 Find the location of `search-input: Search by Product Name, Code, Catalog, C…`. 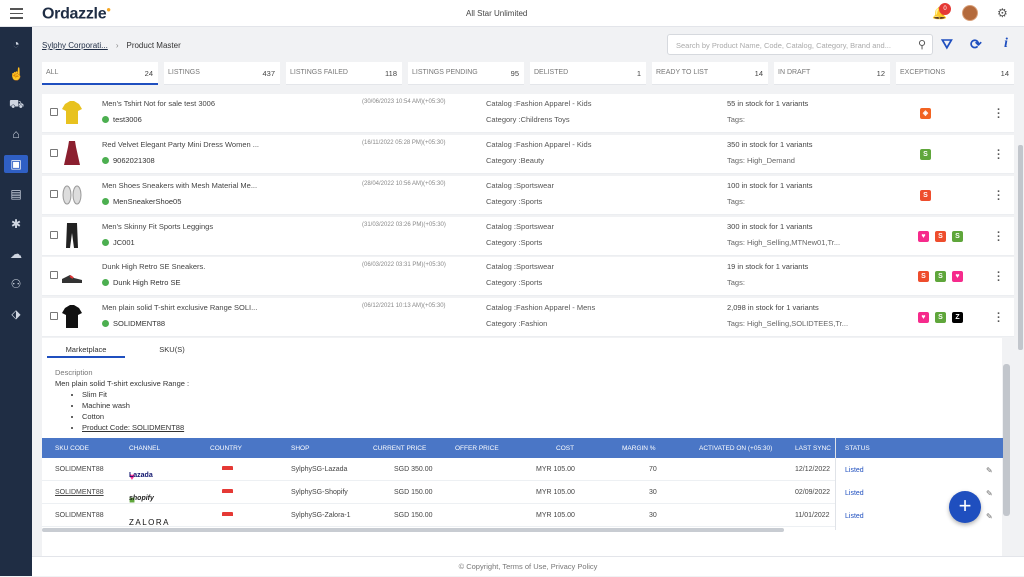

search-input: Search by Product Name, Code, Catalog, C… is located at coordinates (800, 44).